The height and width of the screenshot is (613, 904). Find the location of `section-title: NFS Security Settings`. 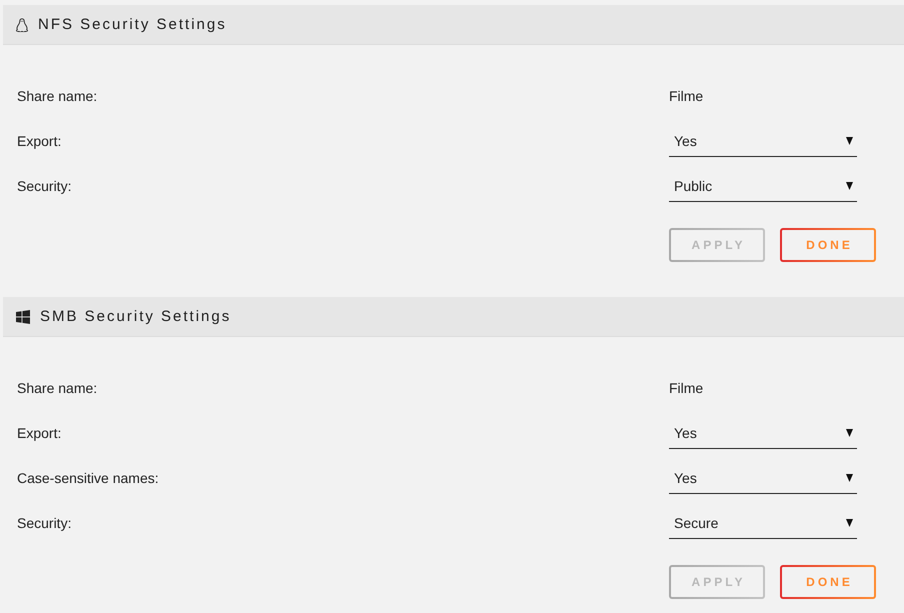

section-title: NFS Security Settings is located at coordinates (132, 24).